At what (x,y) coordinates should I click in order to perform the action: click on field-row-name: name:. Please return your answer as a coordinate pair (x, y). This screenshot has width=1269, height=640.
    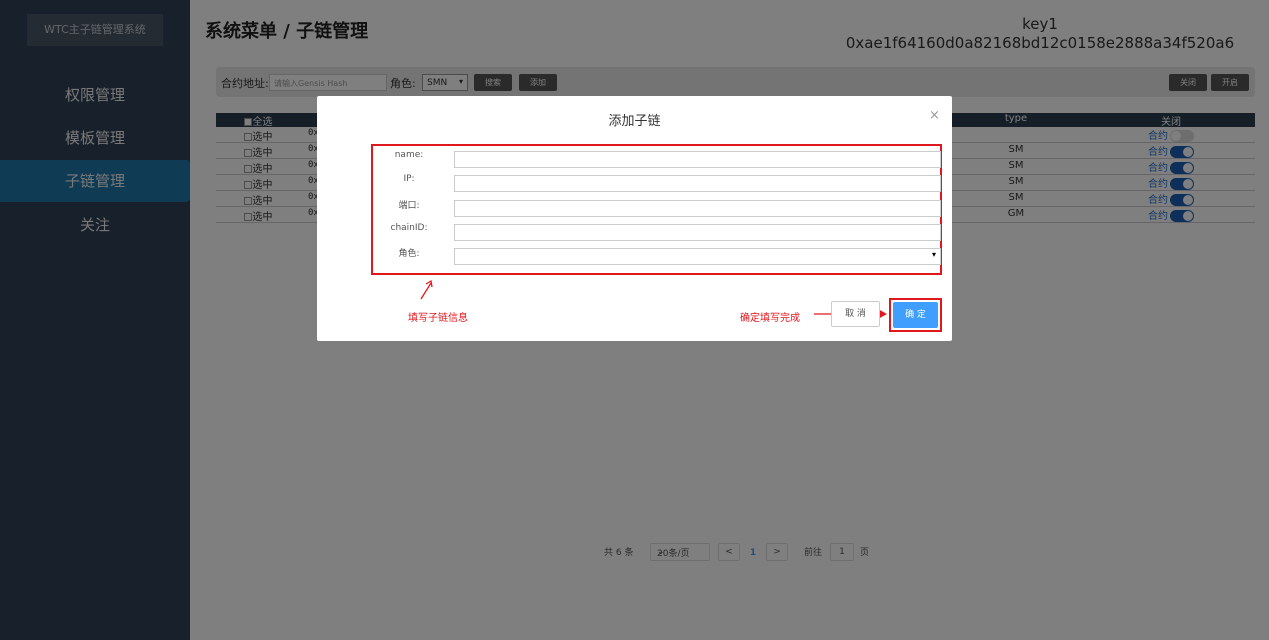
    Looking at the image, I should click on (658, 158).